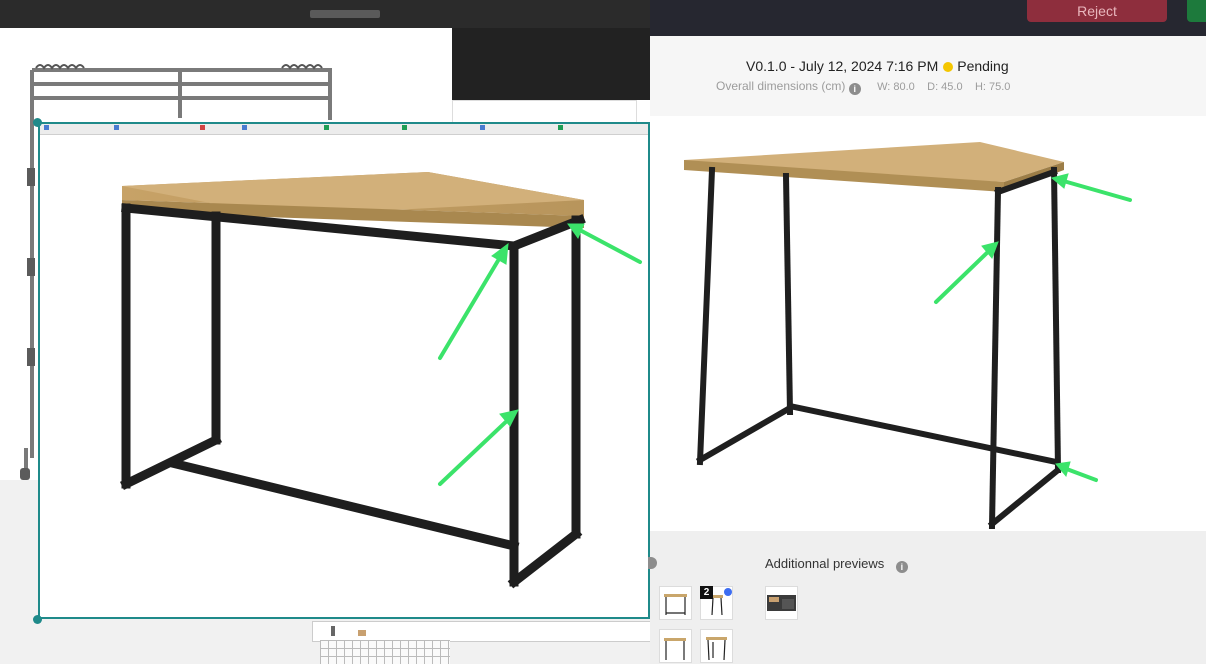 This screenshot has height=667, width=1206. What do you see at coordinates (781, 86) in the screenshot?
I see `dimensions-label: Overall dimensions (cm)` at bounding box center [781, 86].